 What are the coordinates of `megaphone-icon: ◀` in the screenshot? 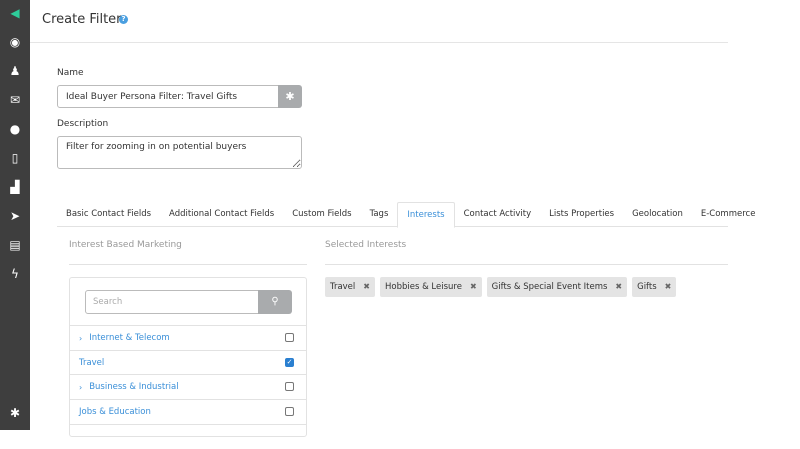 It's located at (15, 13).